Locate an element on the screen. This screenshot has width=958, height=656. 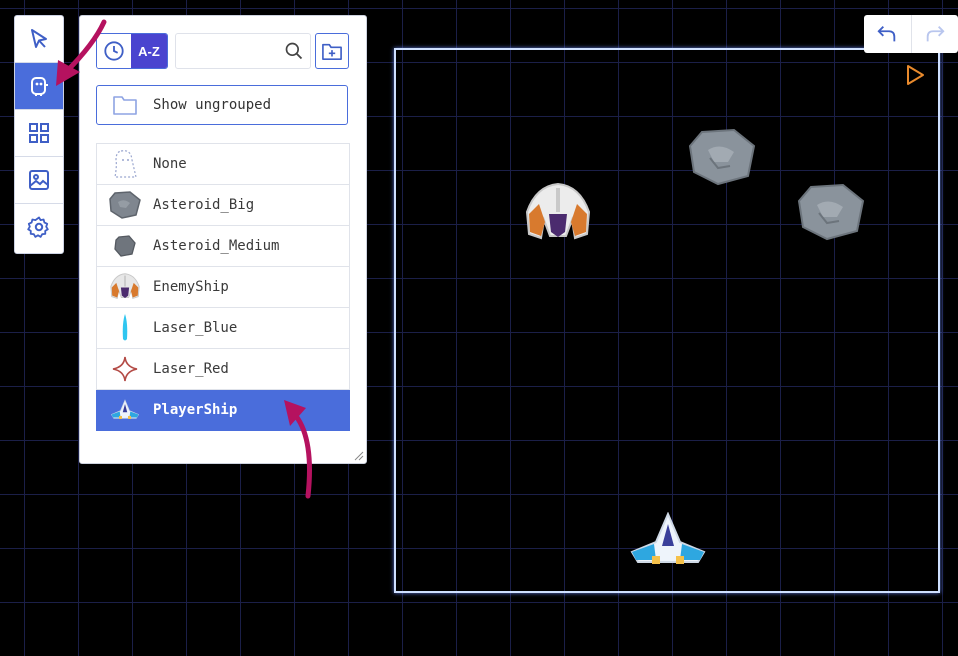
enemy-ship-sprite is located at coordinates (558, 213).